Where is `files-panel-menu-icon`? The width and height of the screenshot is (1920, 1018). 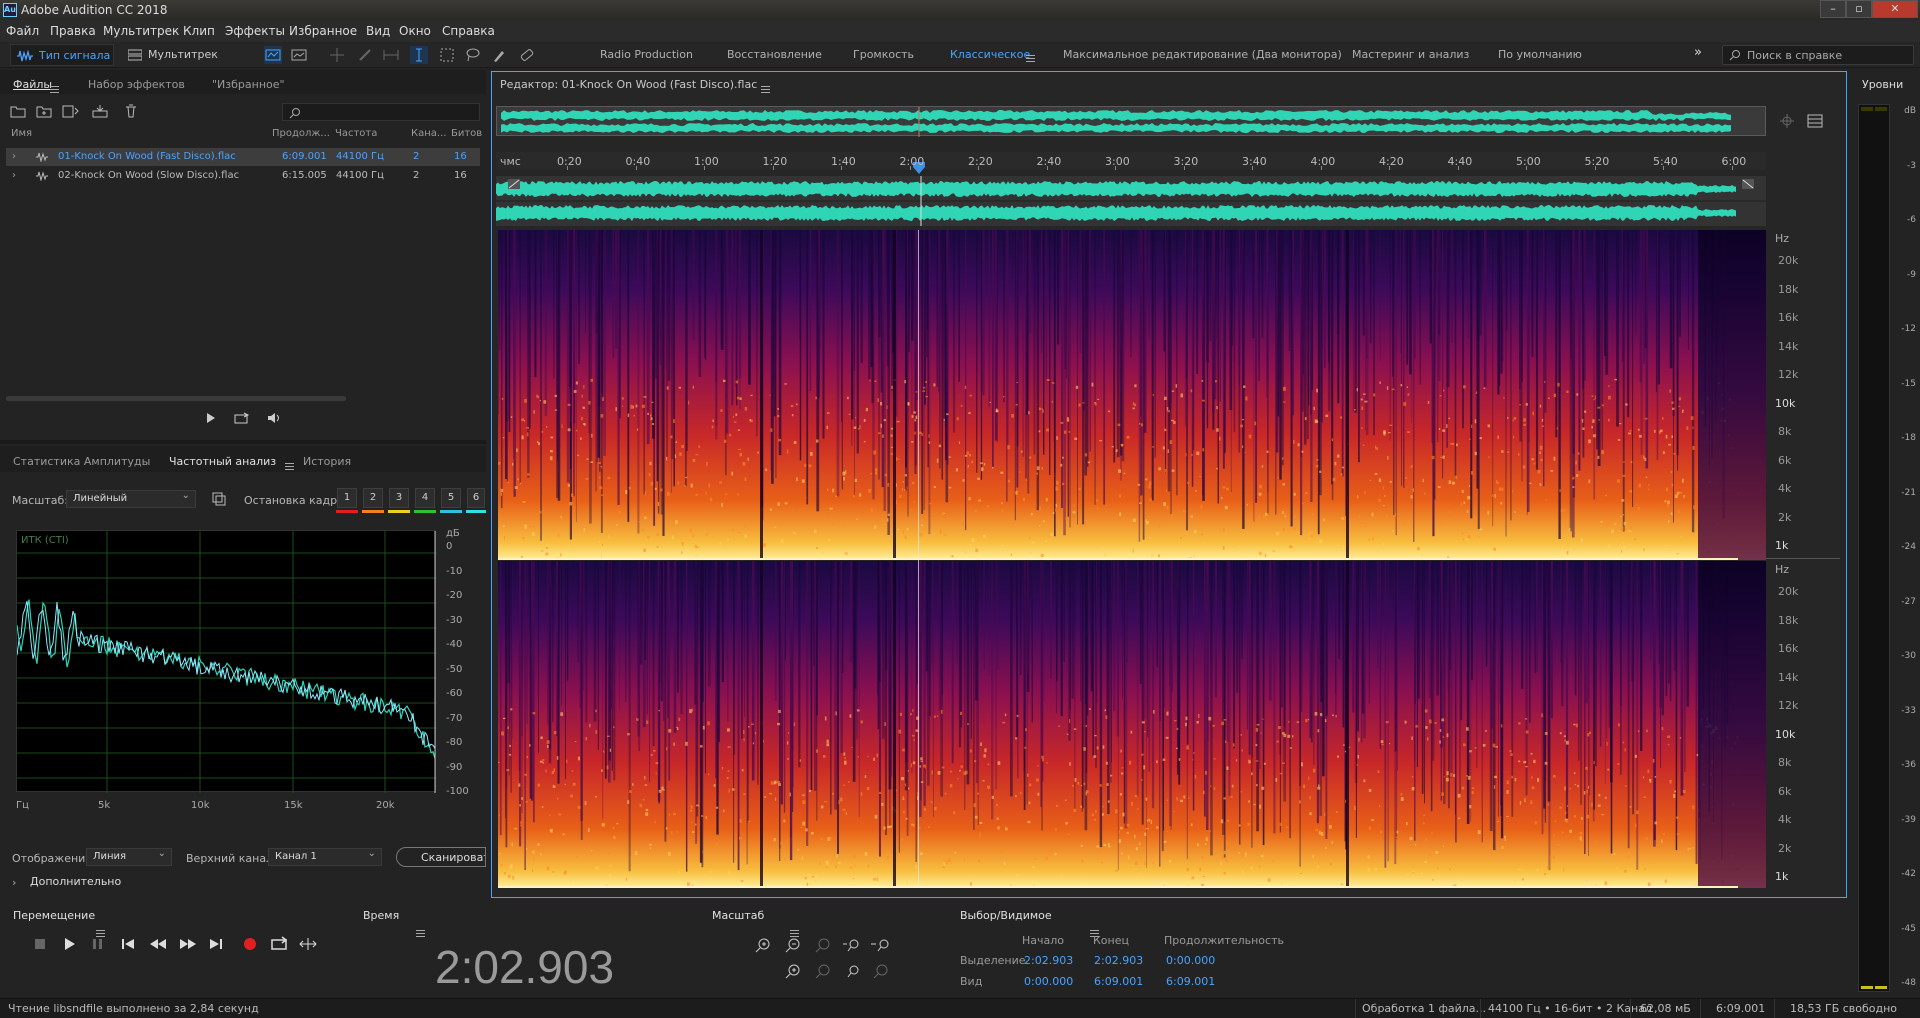 files-panel-menu-icon is located at coordinates (54, 89).